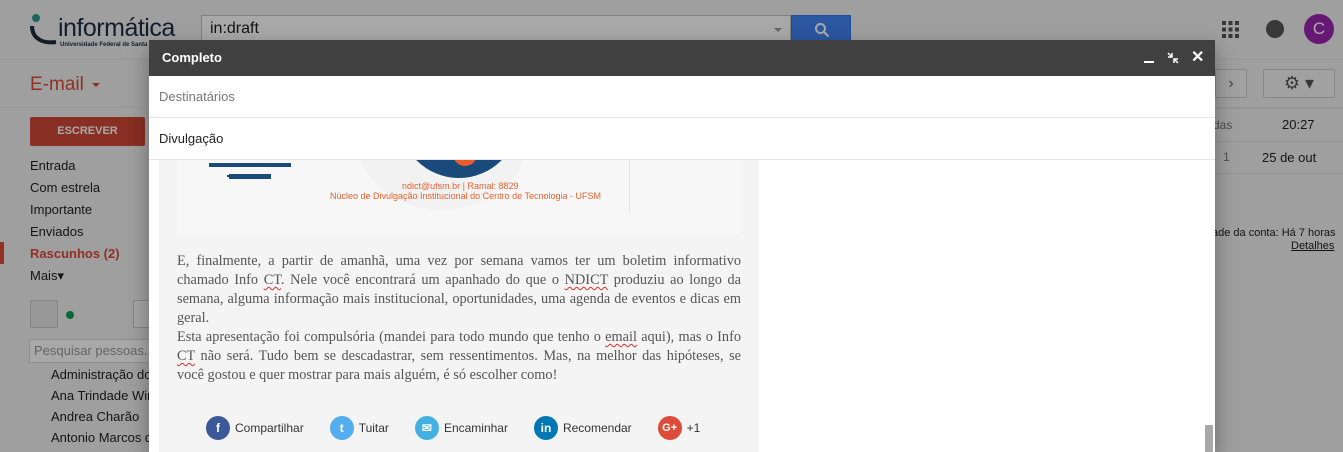  I want to click on banner-contact: ndict@ufsm.br | Ramal: 8829, so click(460, 186).